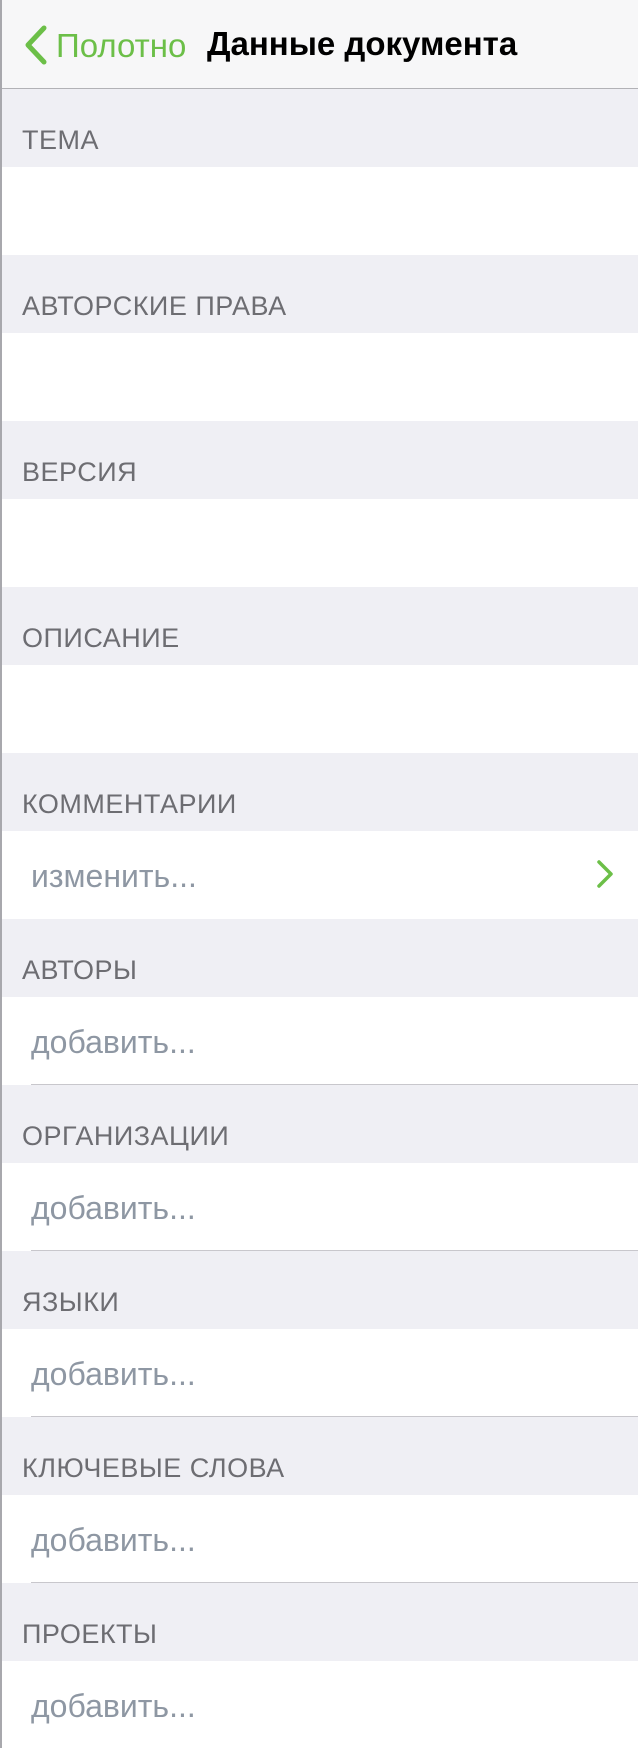 The image size is (638, 1748). What do you see at coordinates (320, 792) in the screenshot?
I see `section-header-comments: КОММЕНТАРИИ` at bounding box center [320, 792].